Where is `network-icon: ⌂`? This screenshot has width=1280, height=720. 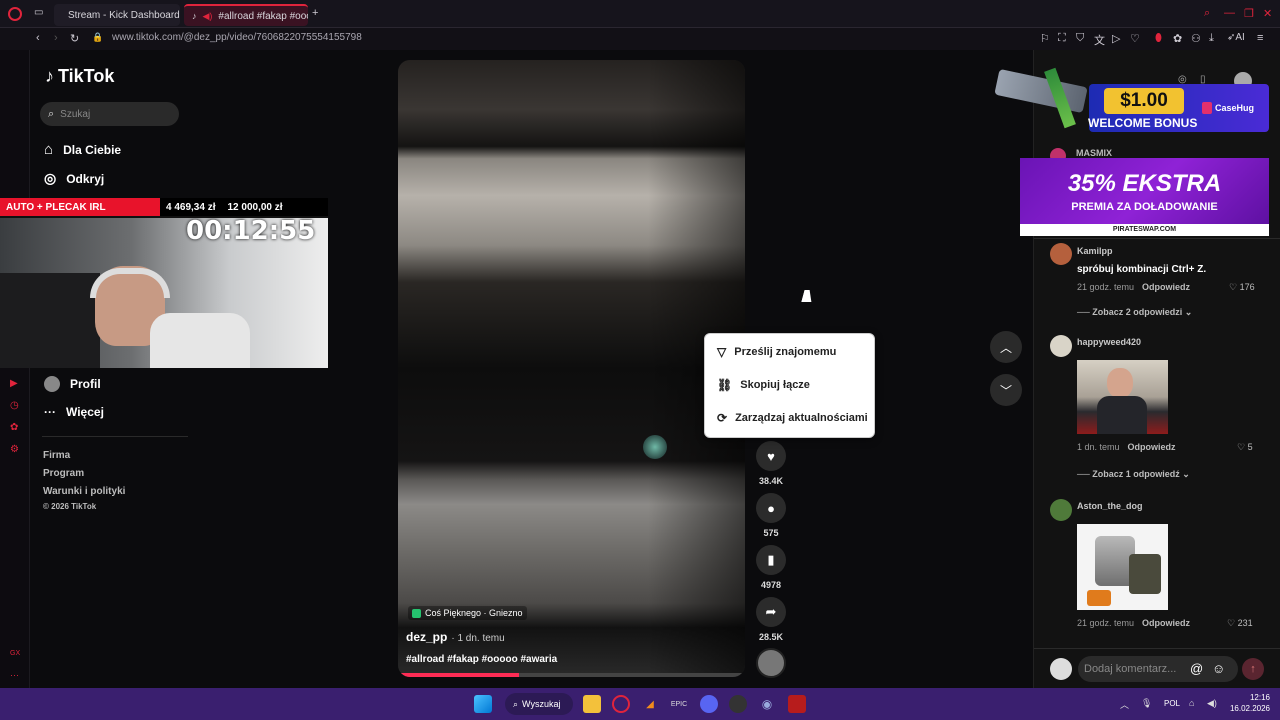 network-icon: ⌂ is located at coordinates (1191, 703).